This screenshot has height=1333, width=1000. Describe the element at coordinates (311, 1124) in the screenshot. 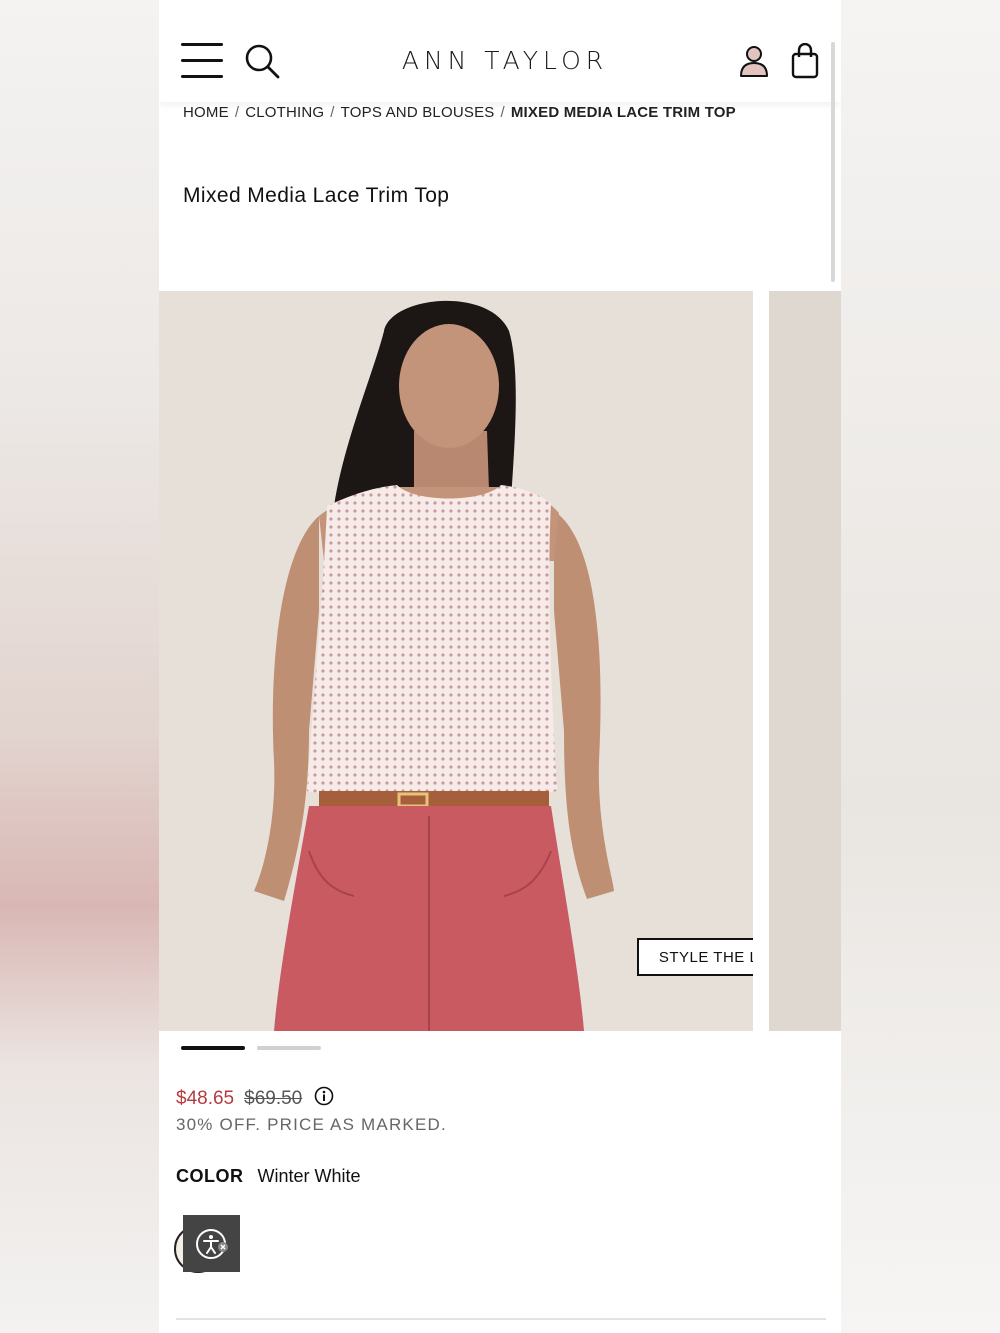

I see `promo-text: 30% OFF. PRICE AS MARKED.` at that location.